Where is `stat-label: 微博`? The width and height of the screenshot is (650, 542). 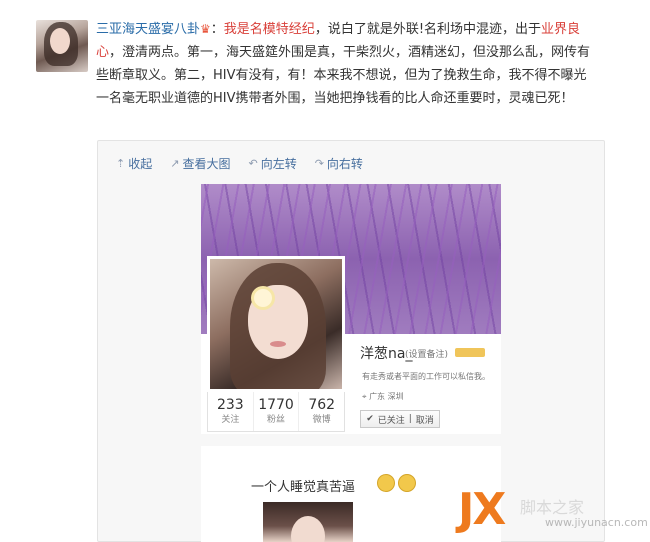
stat-label: 微博 is located at coordinates (321, 420).